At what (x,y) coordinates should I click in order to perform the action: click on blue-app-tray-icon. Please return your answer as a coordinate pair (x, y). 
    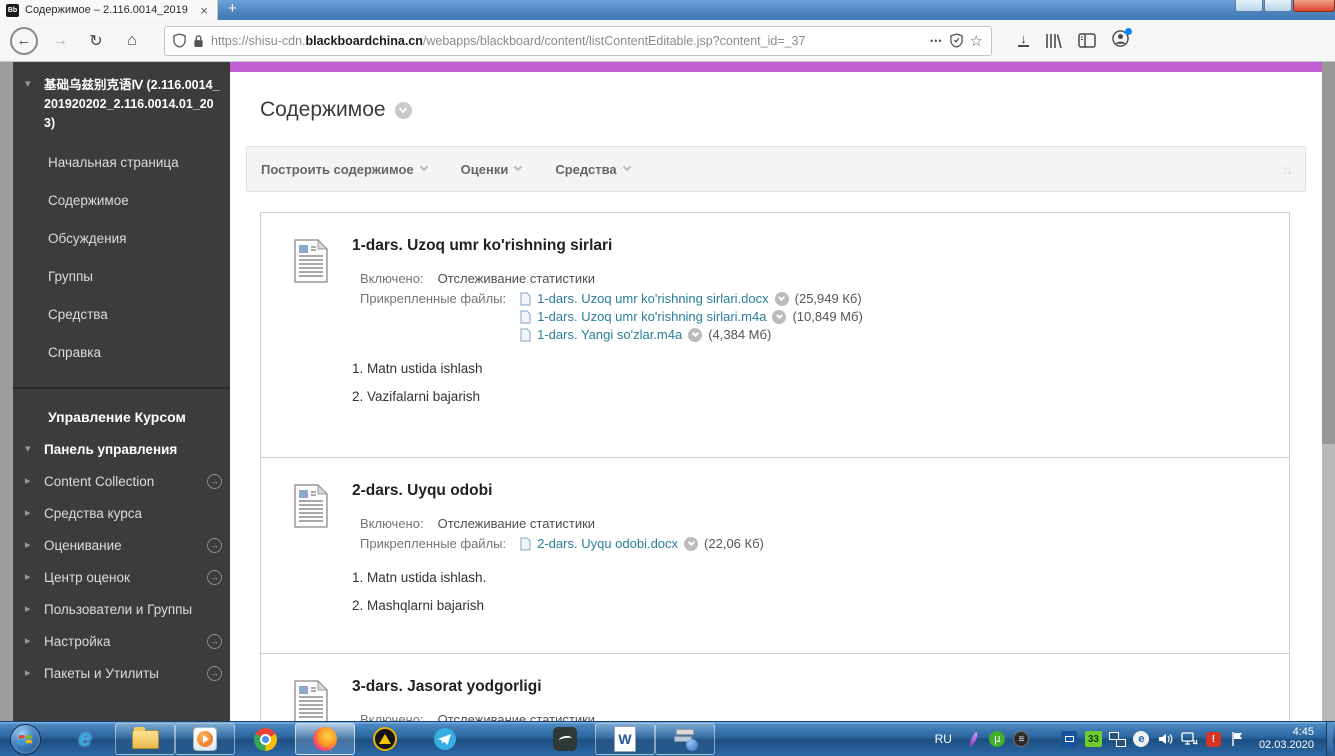
    Looking at the image, I should click on (1069, 739).